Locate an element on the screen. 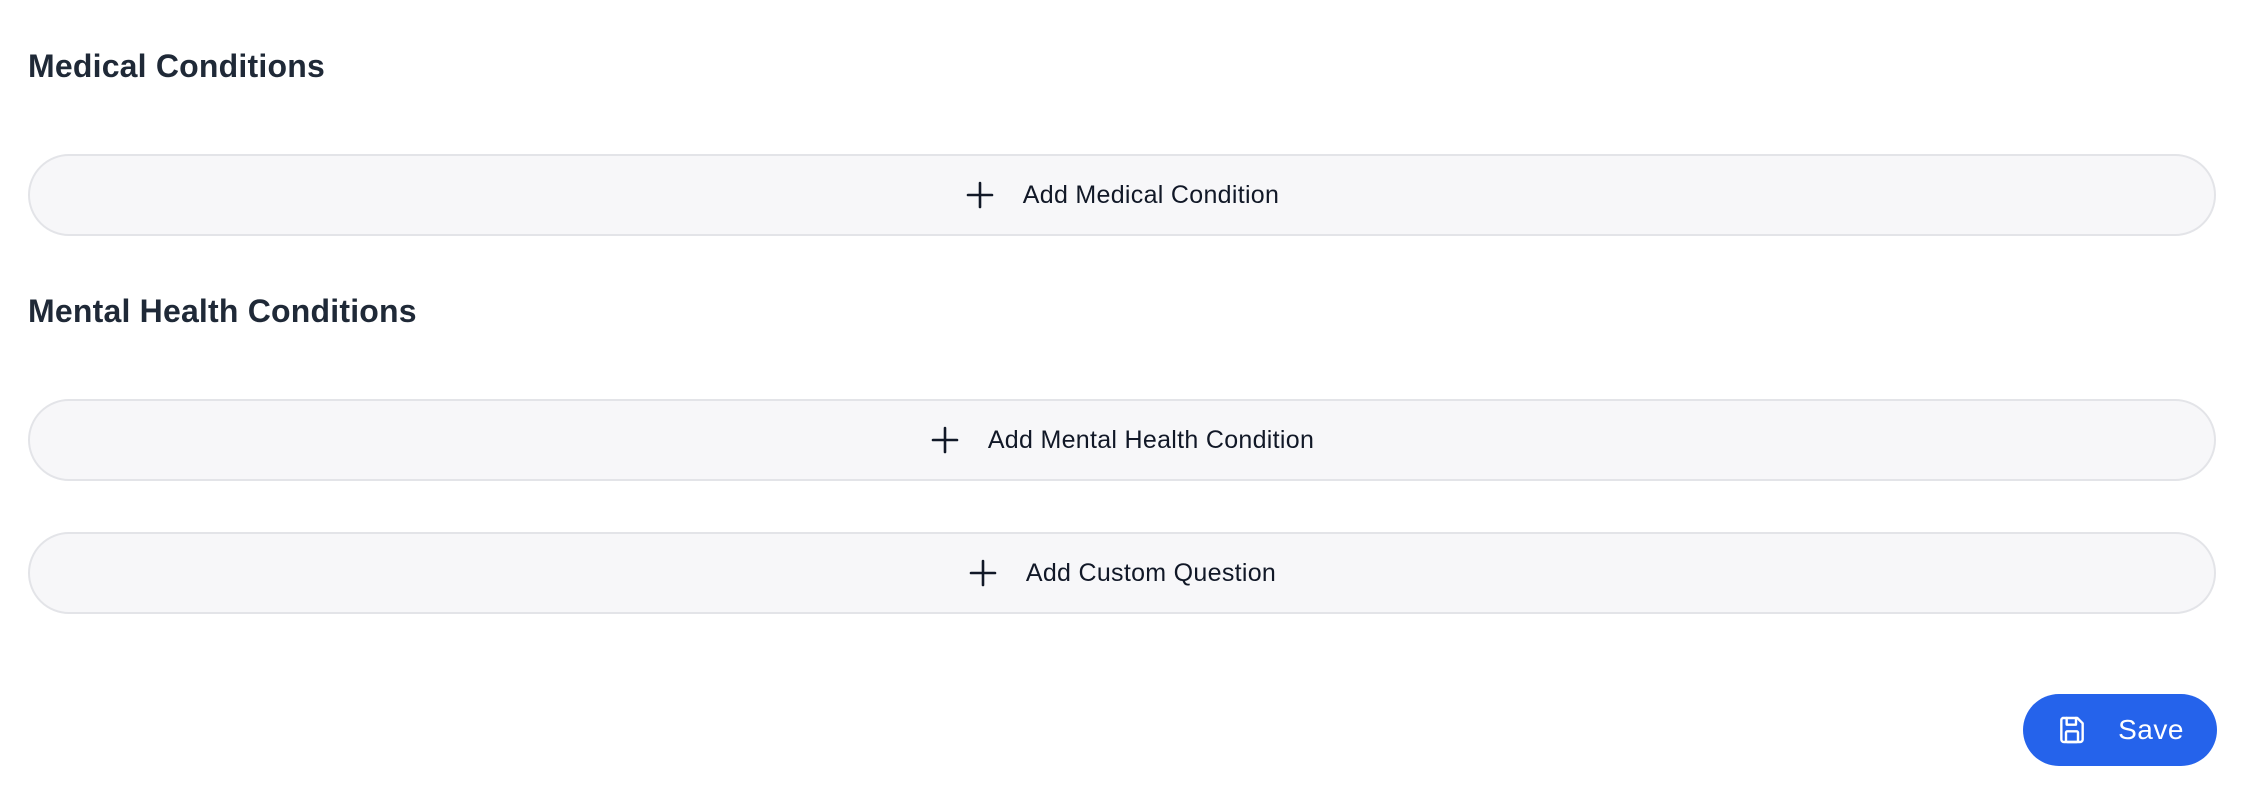 This screenshot has width=2254, height=812. save-button: Save is located at coordinates (2120, 730).